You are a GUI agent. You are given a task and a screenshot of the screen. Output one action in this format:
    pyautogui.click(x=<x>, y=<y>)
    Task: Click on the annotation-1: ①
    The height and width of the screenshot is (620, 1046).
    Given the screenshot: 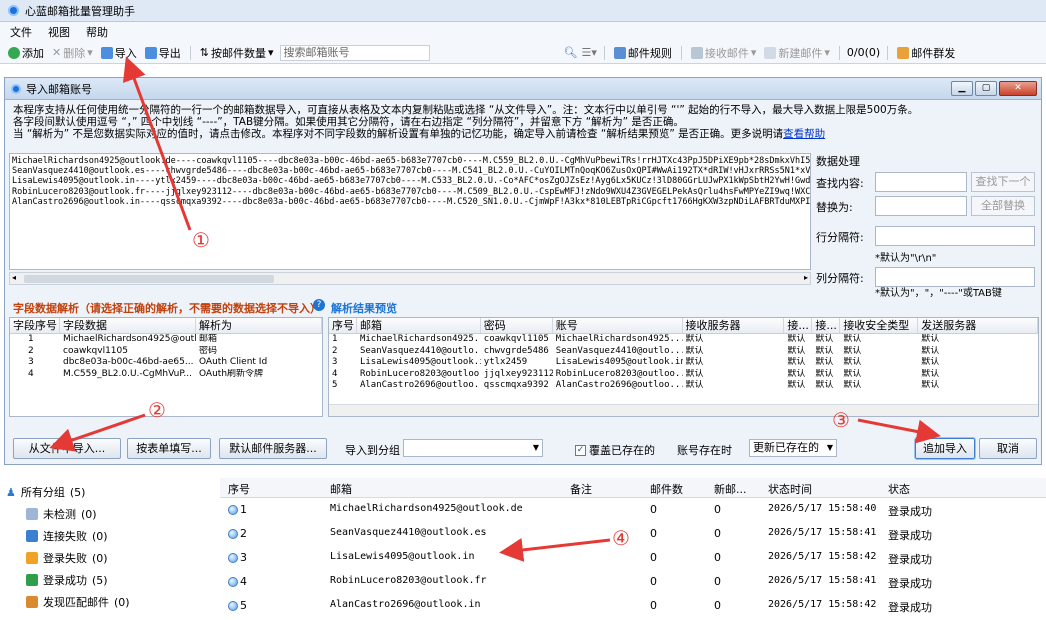 What is the action you would take?
    pyautogui.click(x=201, y=240)
    